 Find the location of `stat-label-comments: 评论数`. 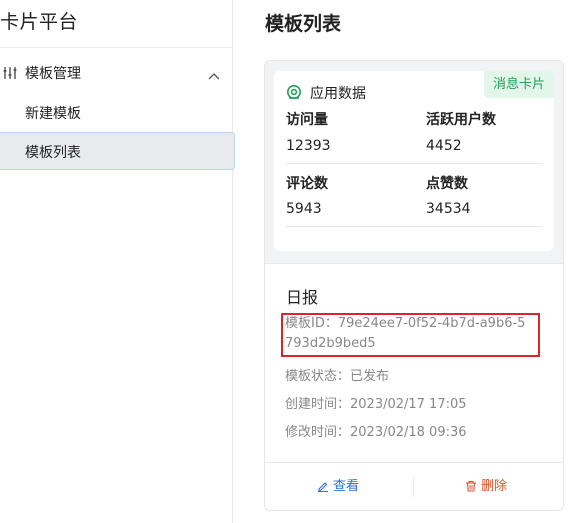

stat-label-comments: 评论数 is located at coordinates (307, 184).